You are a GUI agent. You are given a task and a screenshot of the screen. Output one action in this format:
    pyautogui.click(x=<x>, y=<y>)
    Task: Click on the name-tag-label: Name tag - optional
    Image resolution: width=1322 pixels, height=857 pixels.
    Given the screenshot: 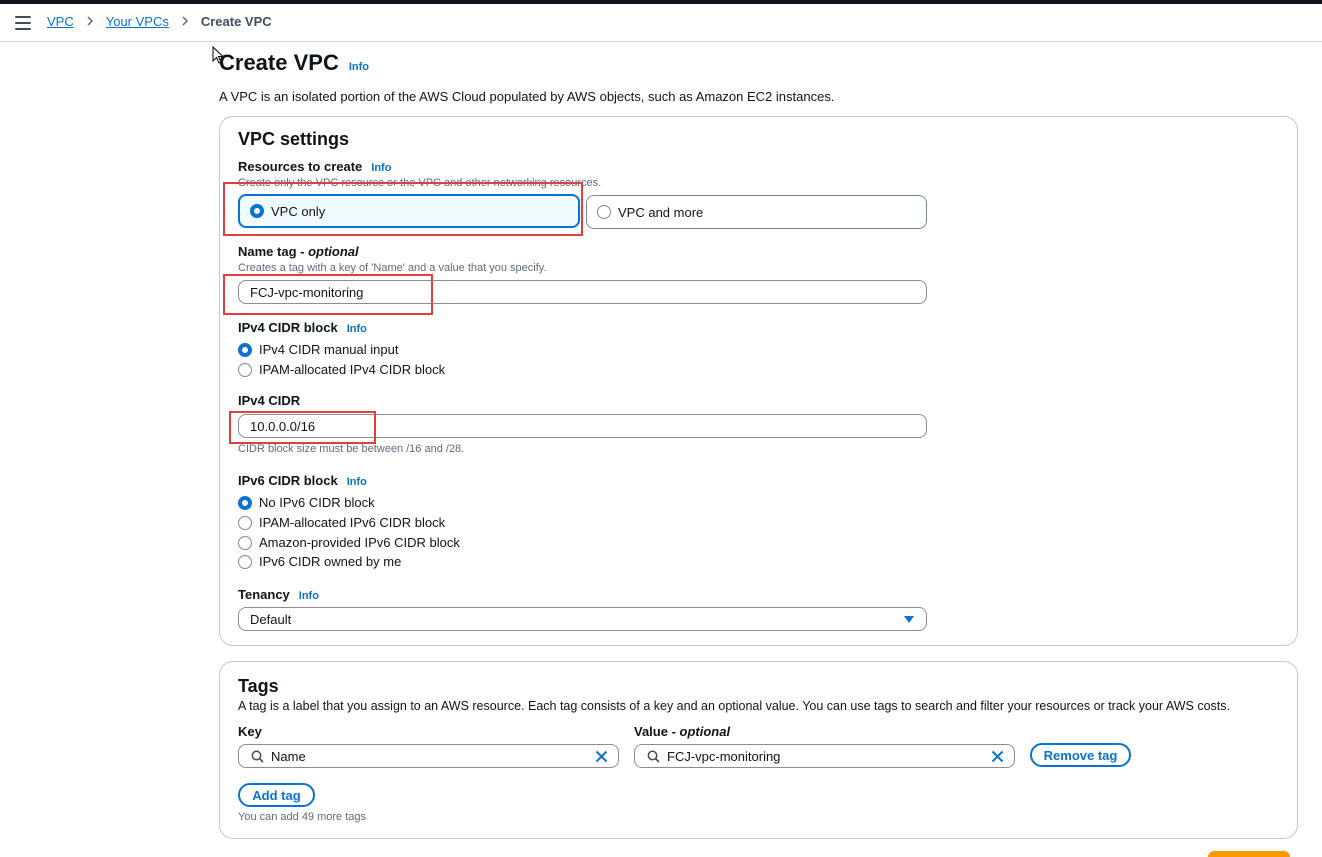 What is the action you would take?
    pyautogui.click(x=298, y=251)
    